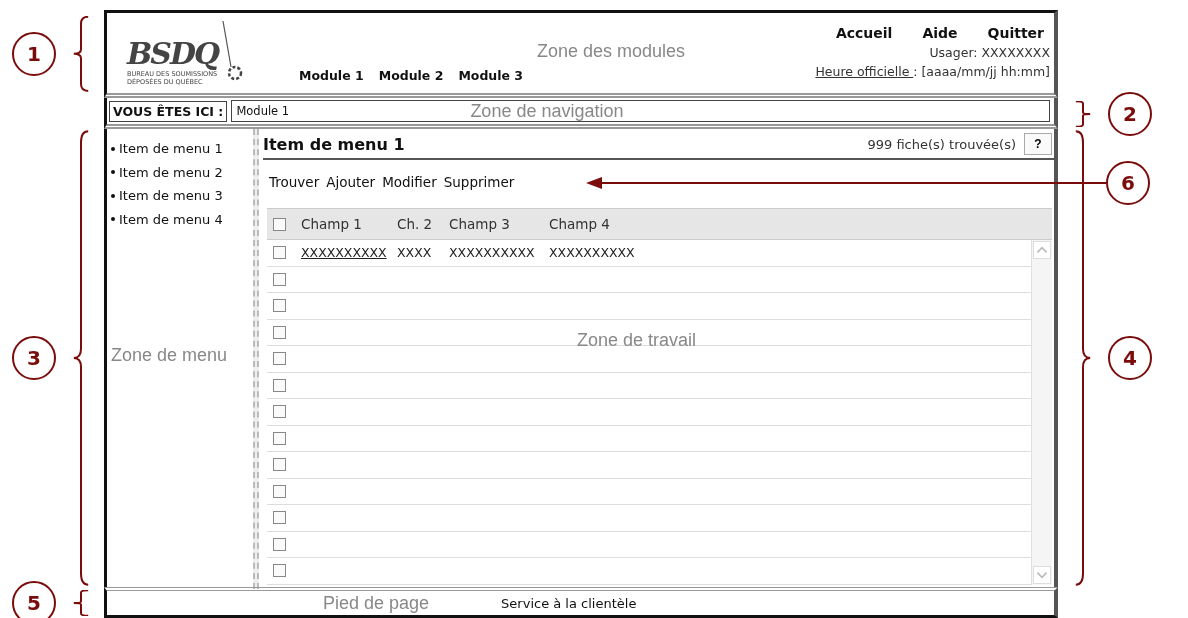 The image size is (1188, 618). What do you see at coordinates (479, 224) in the screenshot?
I see `column-header: Champ 3` at bounding box center [479, 224].